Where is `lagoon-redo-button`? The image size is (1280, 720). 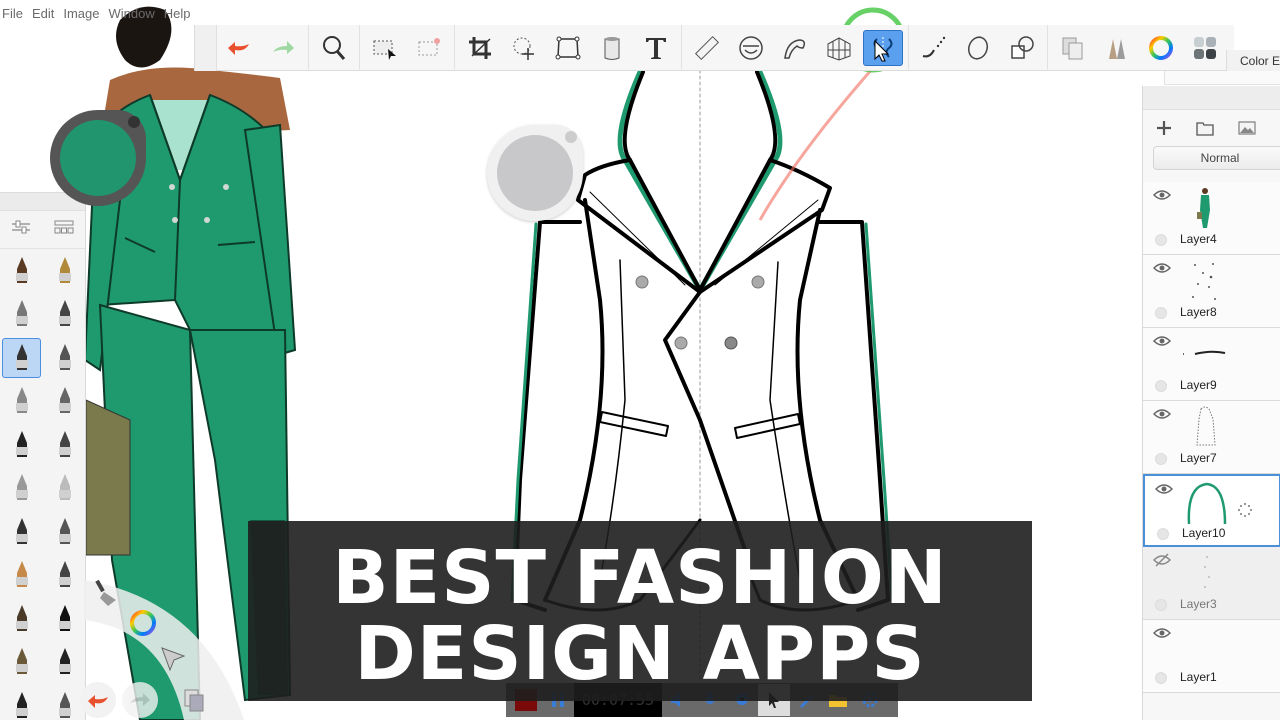 lagoon-redo-button is located at coordinates (140, 700).